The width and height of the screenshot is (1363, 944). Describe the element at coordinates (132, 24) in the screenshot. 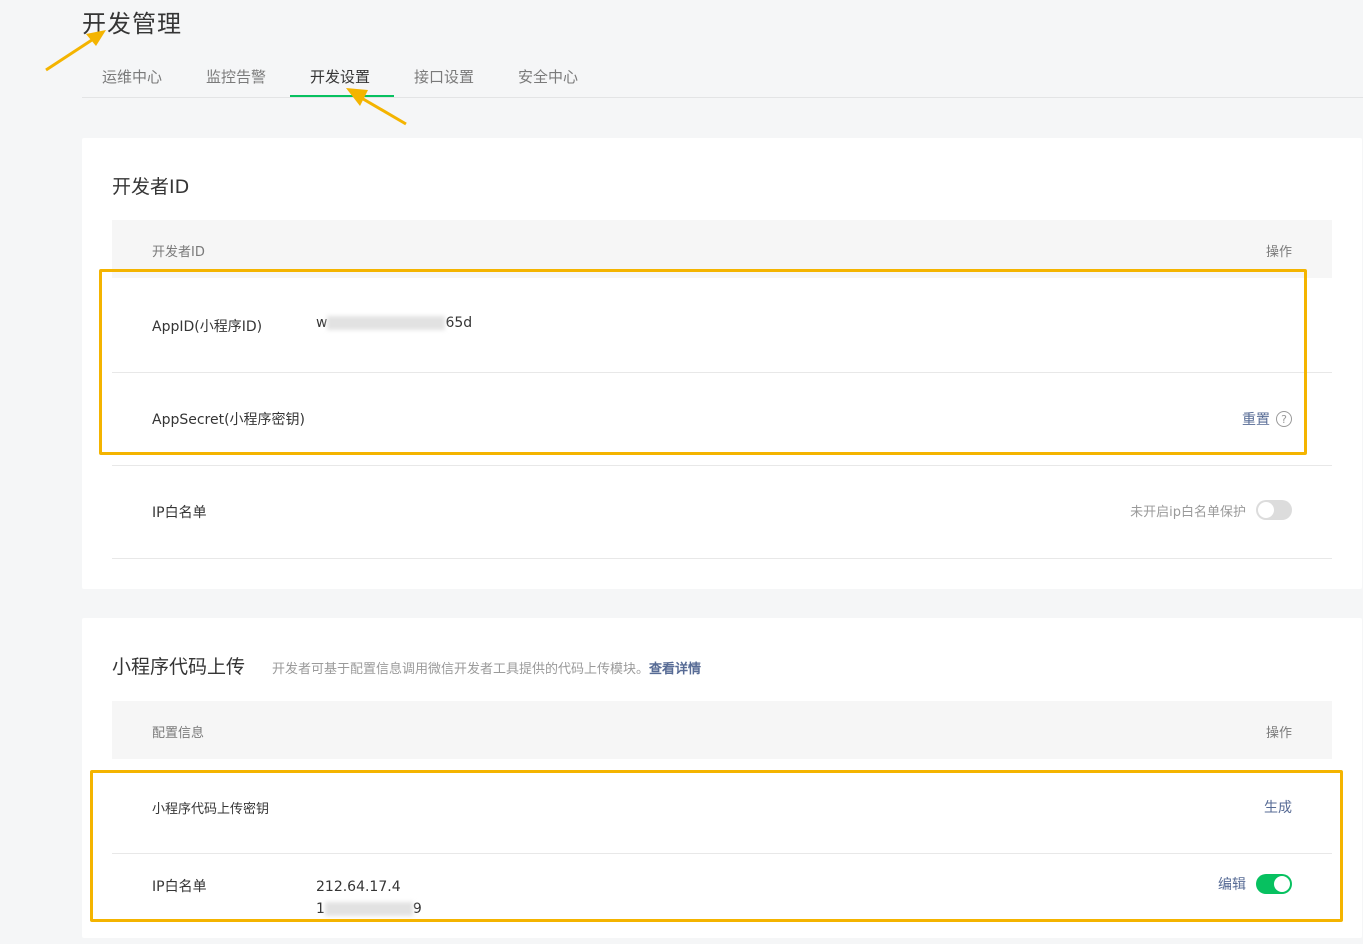

I see `page-title: 开发管理` at that location.